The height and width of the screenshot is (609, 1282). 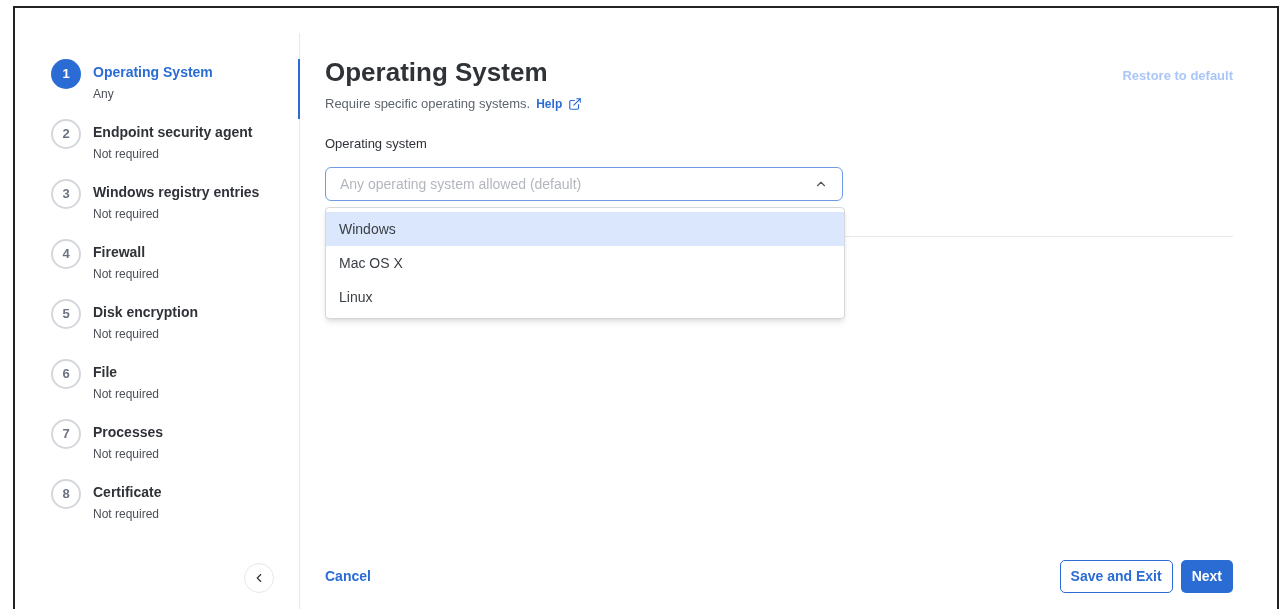 I want to click on step-number: 6, so click(x=66, y=374).